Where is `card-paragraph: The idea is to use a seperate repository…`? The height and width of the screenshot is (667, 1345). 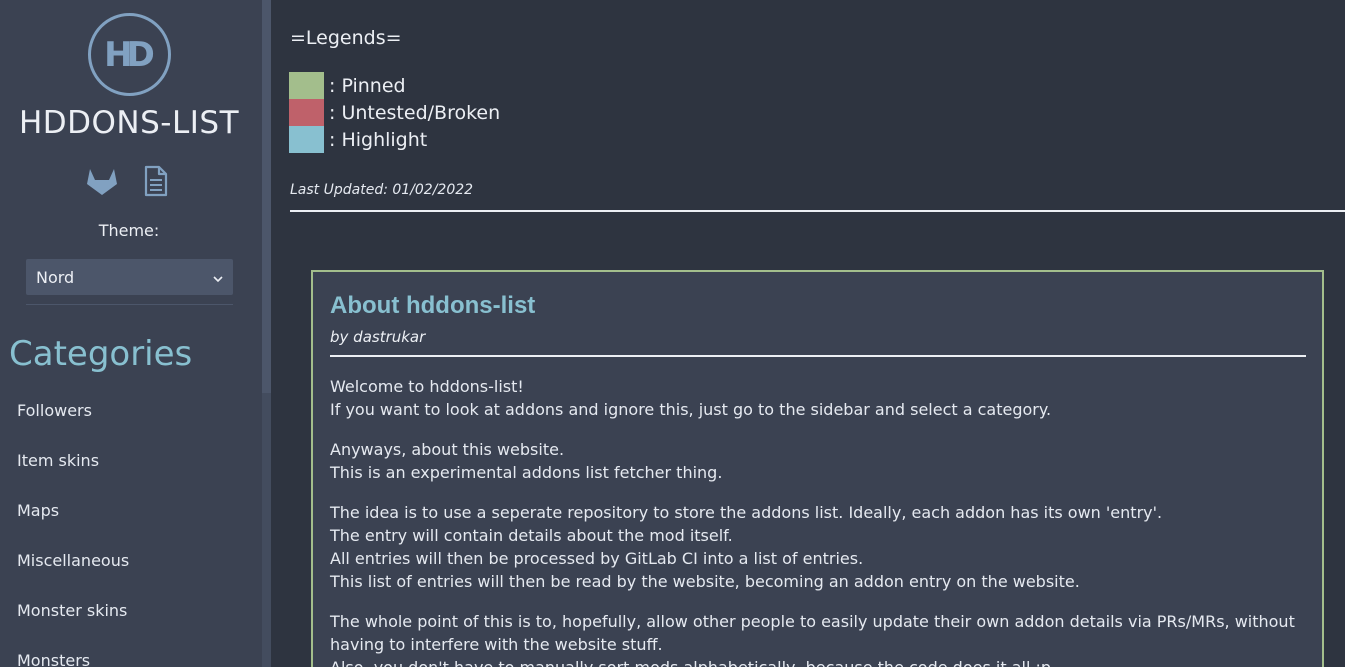 card-paragraph: The idea is to use a seperate repository… is located at coordinates (820, 547).